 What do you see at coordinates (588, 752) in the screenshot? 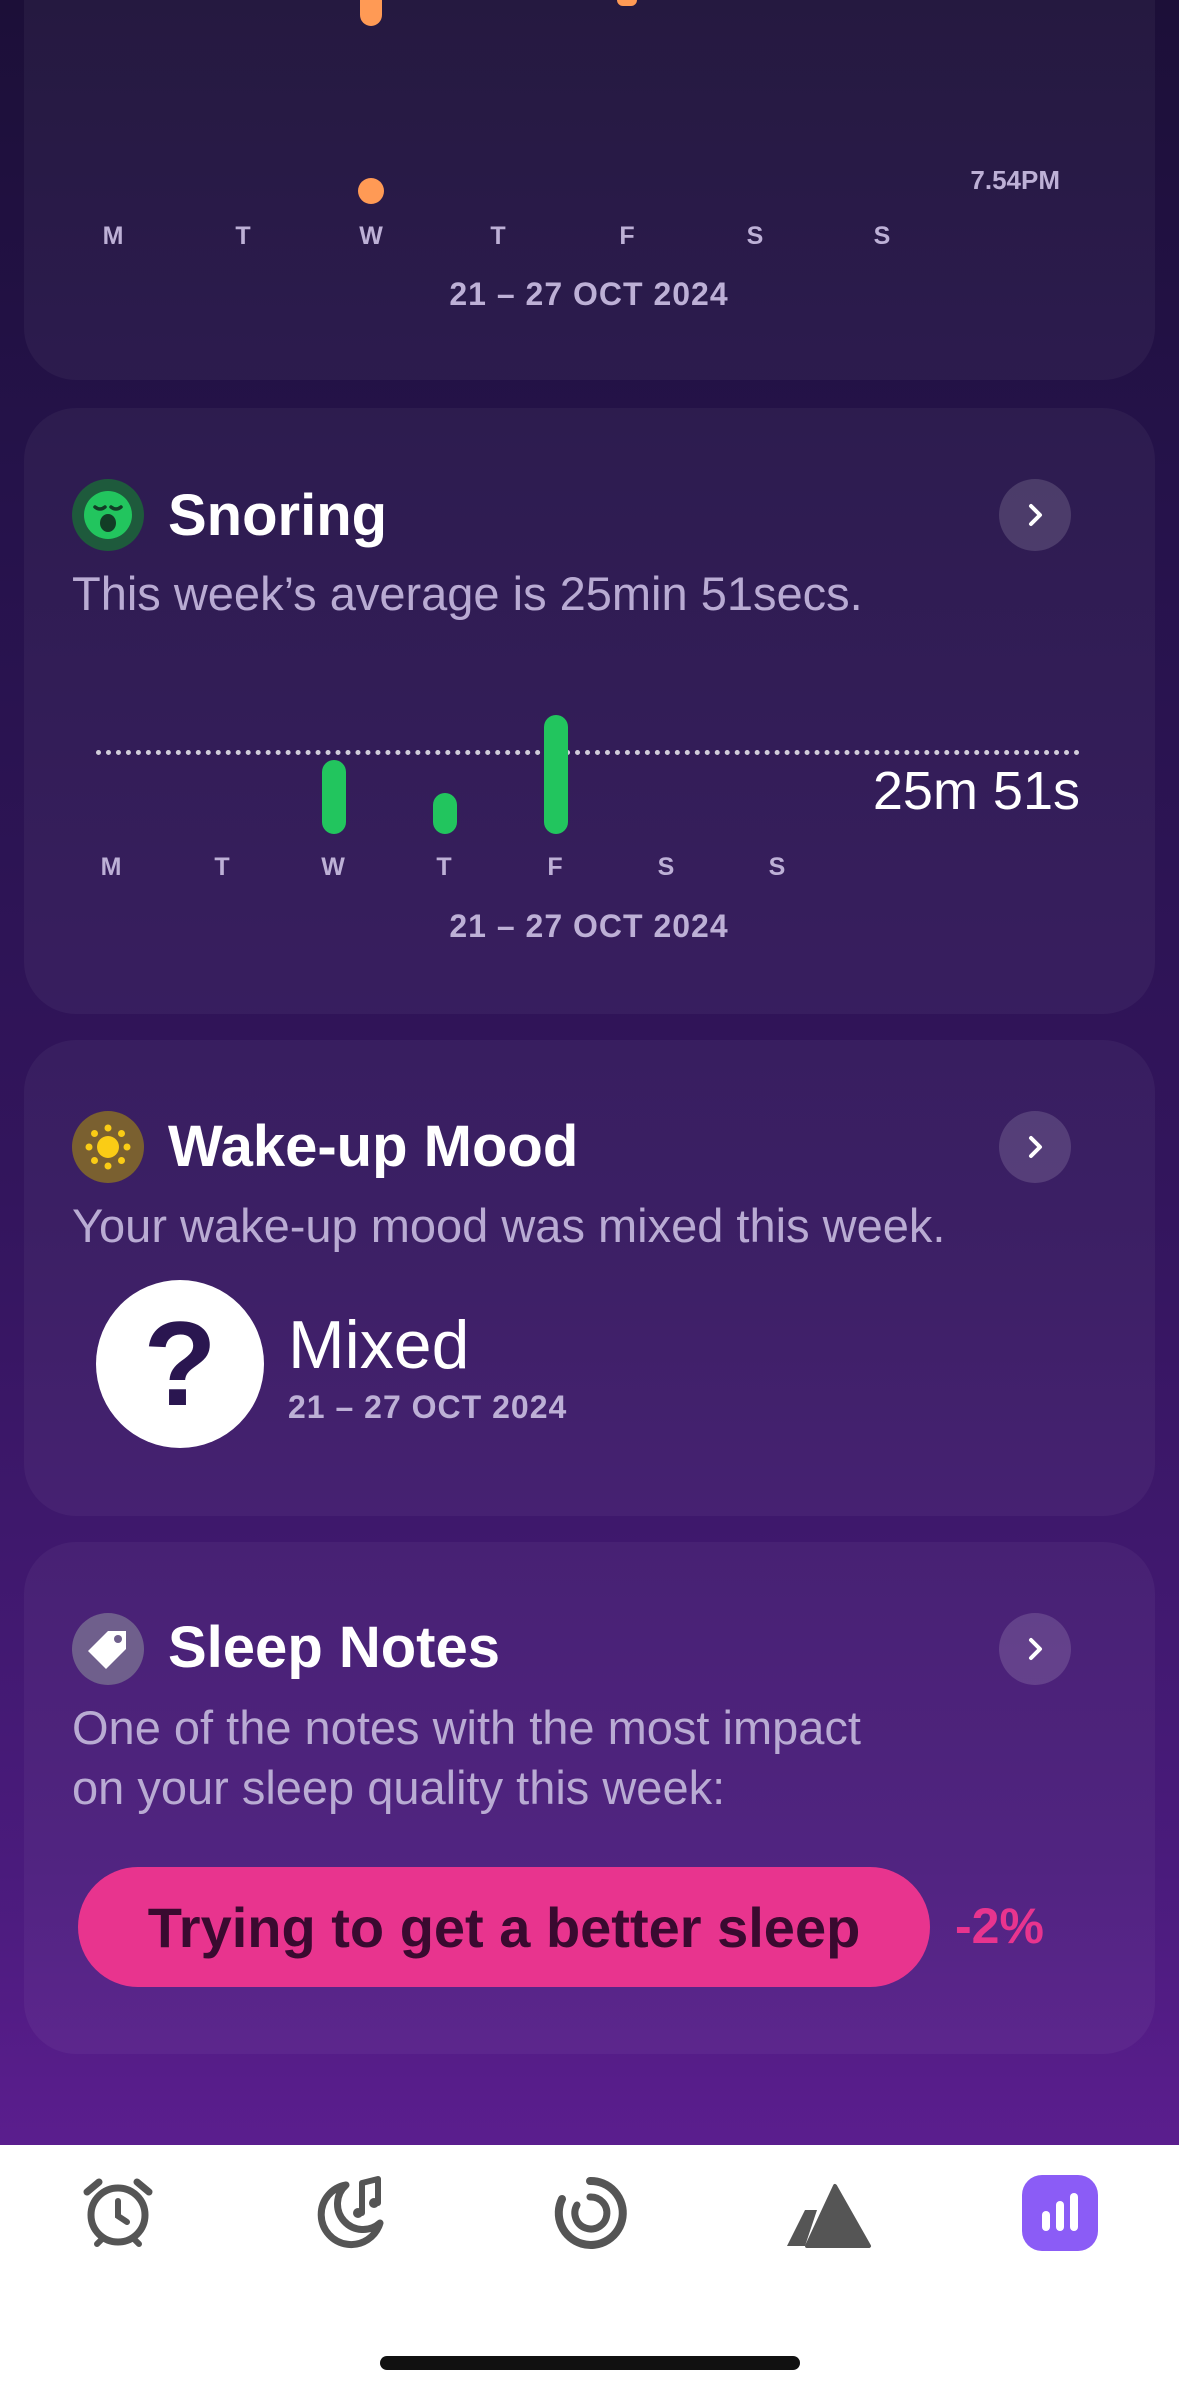
I see `snoring-average-line` at bounding box center [588, 752].